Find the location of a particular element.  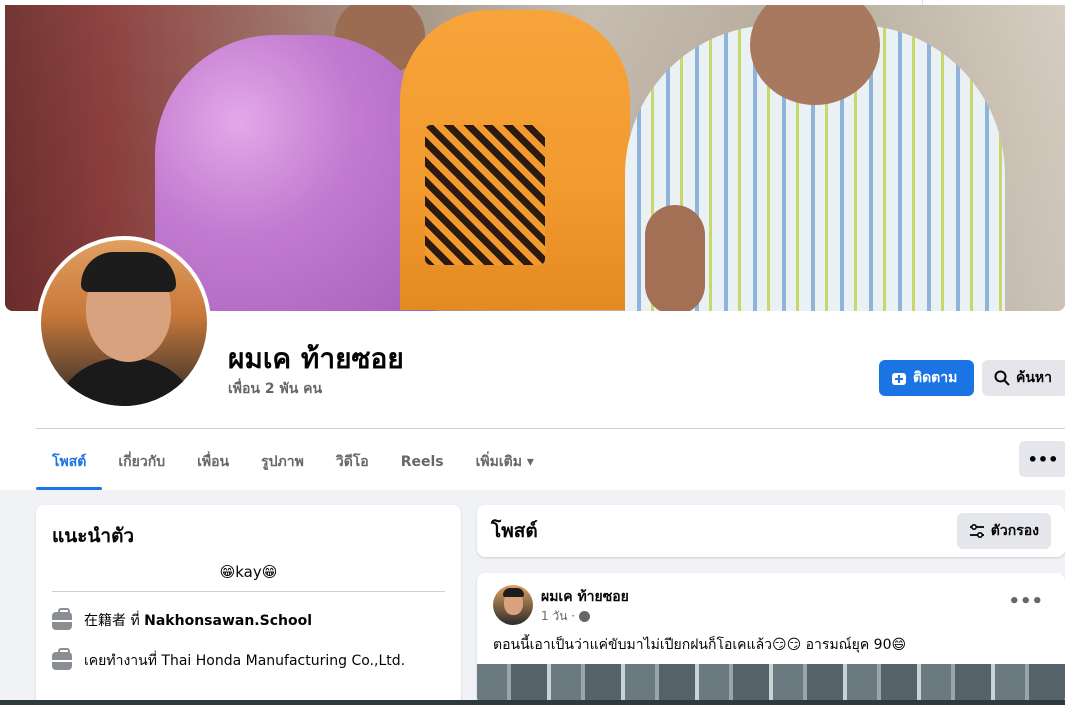

tab-about: เกี่ยวกับ is located at coordinates (141, 462).